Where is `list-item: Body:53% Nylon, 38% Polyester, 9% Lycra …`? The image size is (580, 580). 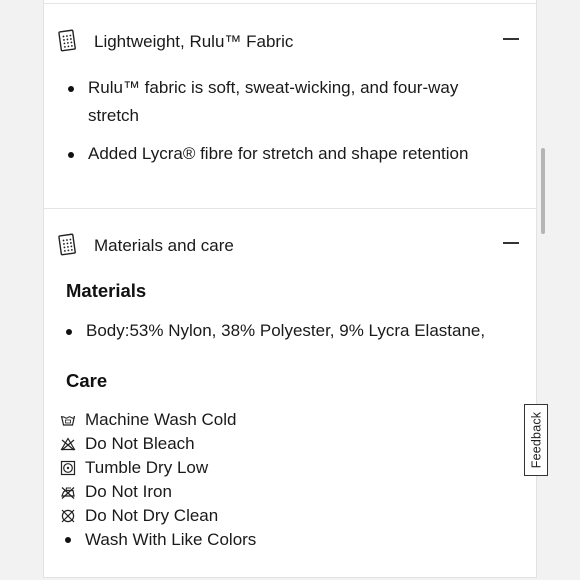 list-item: Body:53% Nylon, 38% Polyester, 9% Lycra … is located at coordinates (290, 331).